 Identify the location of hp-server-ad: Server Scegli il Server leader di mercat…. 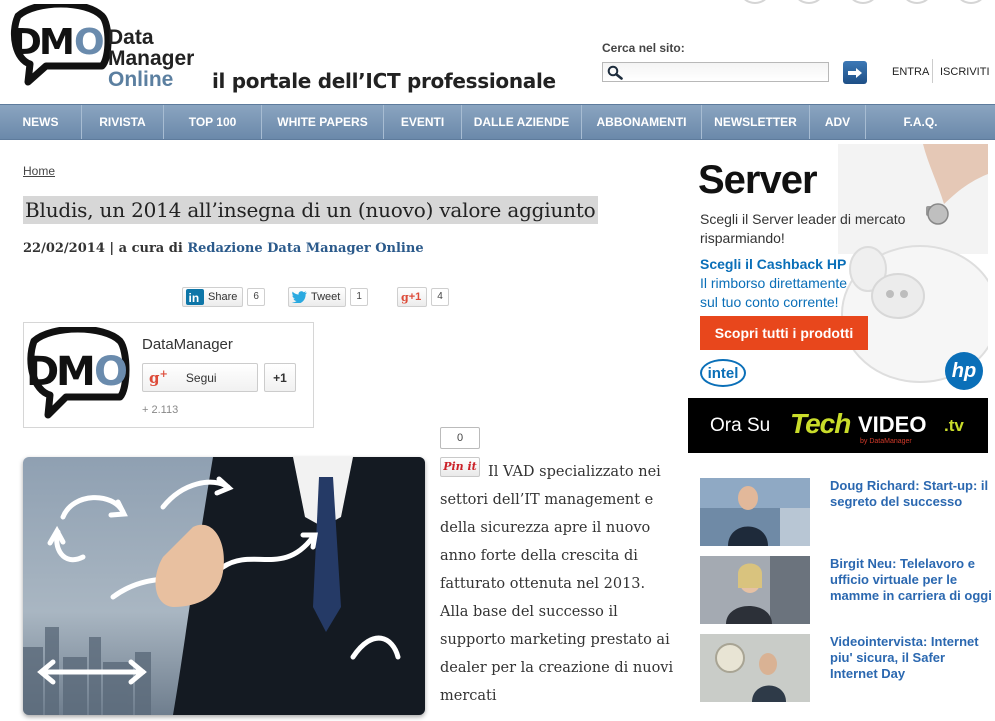
(838, 269).